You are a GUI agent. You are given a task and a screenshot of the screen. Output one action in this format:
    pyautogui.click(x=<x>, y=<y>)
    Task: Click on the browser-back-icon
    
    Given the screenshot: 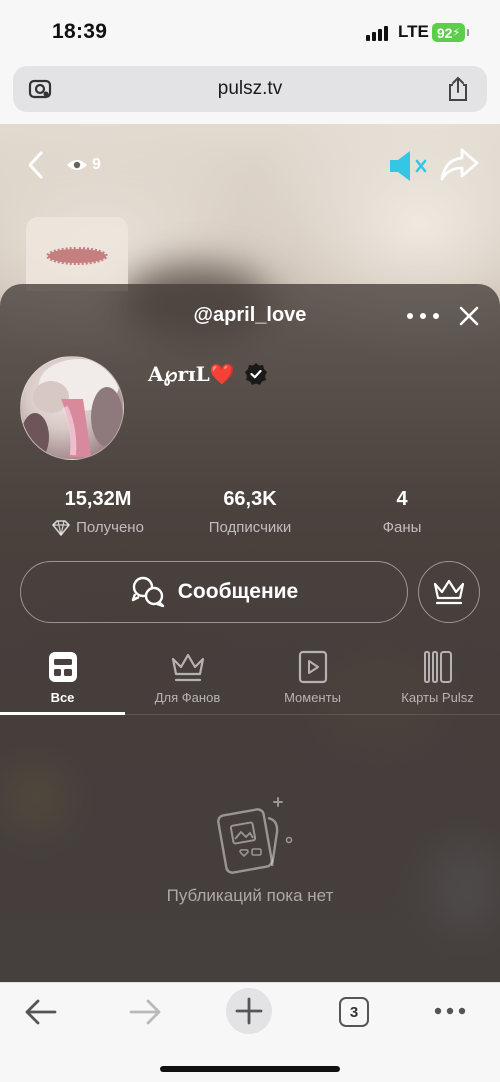 What is the action you would take?
    pyautogui.click(x=41, y=1012)
    